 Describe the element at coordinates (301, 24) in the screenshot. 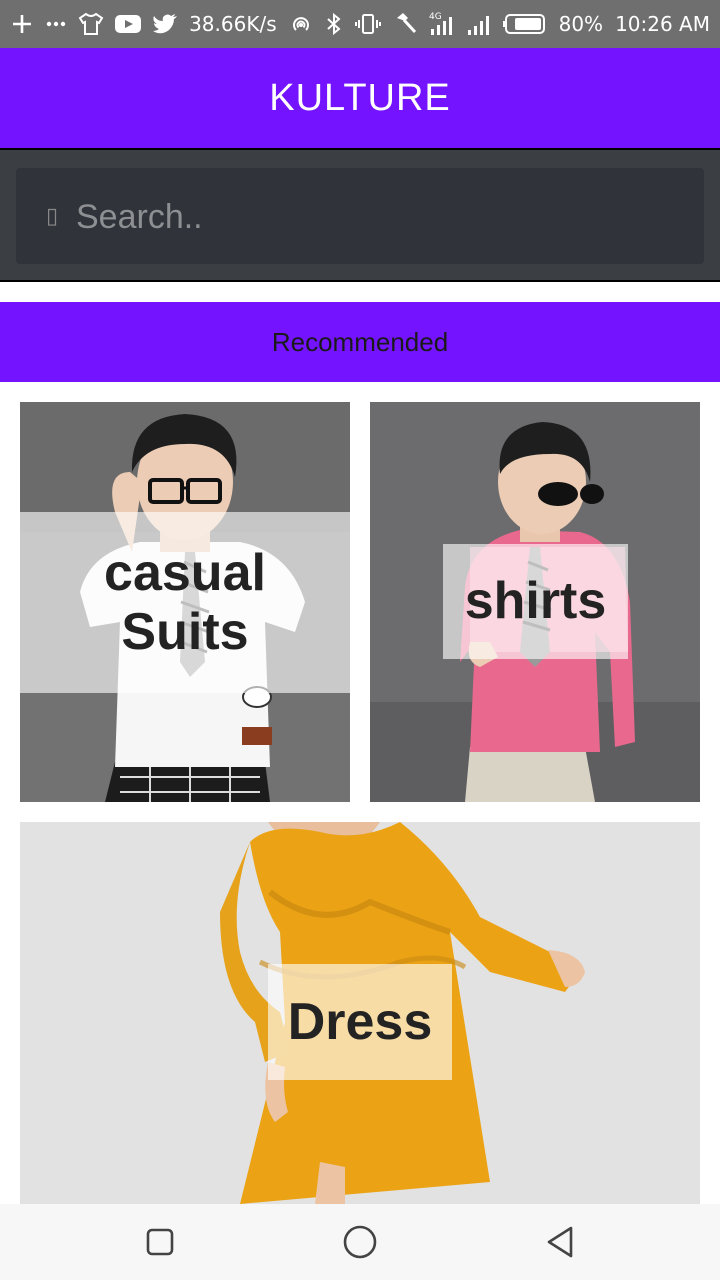

I see `hotspot-icon` at that location.